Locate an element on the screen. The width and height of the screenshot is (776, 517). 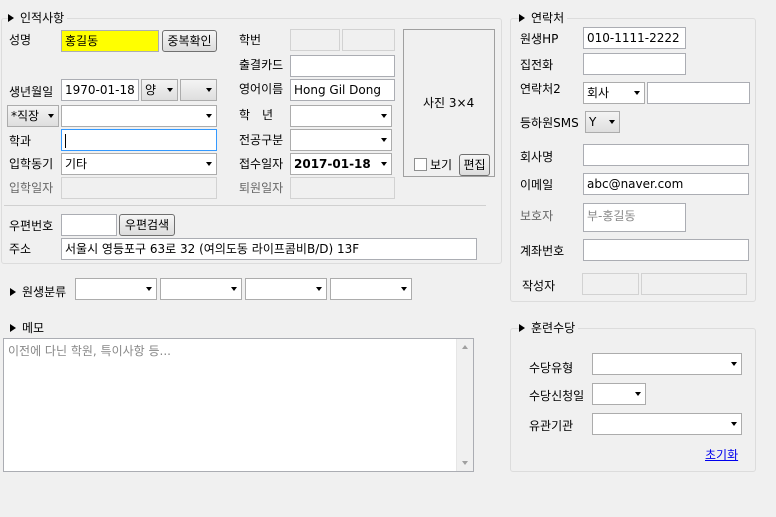
personal-info-title: 인적사항 is located at coordinates (38, 18).